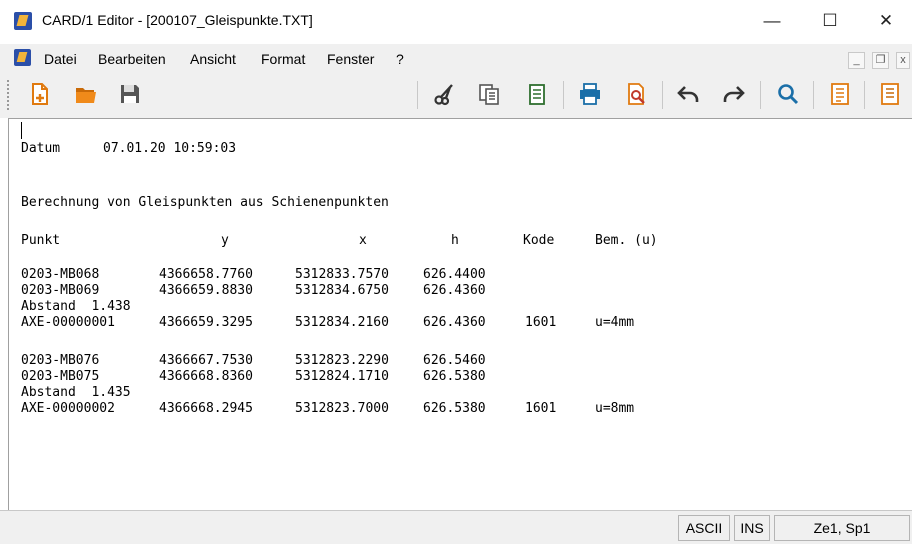 The height and width of the screenshot is (544, 912). Describe the element at coordinates (342, 274) in the screenshot. I see `table-cell: 5312833.7570` at that location.